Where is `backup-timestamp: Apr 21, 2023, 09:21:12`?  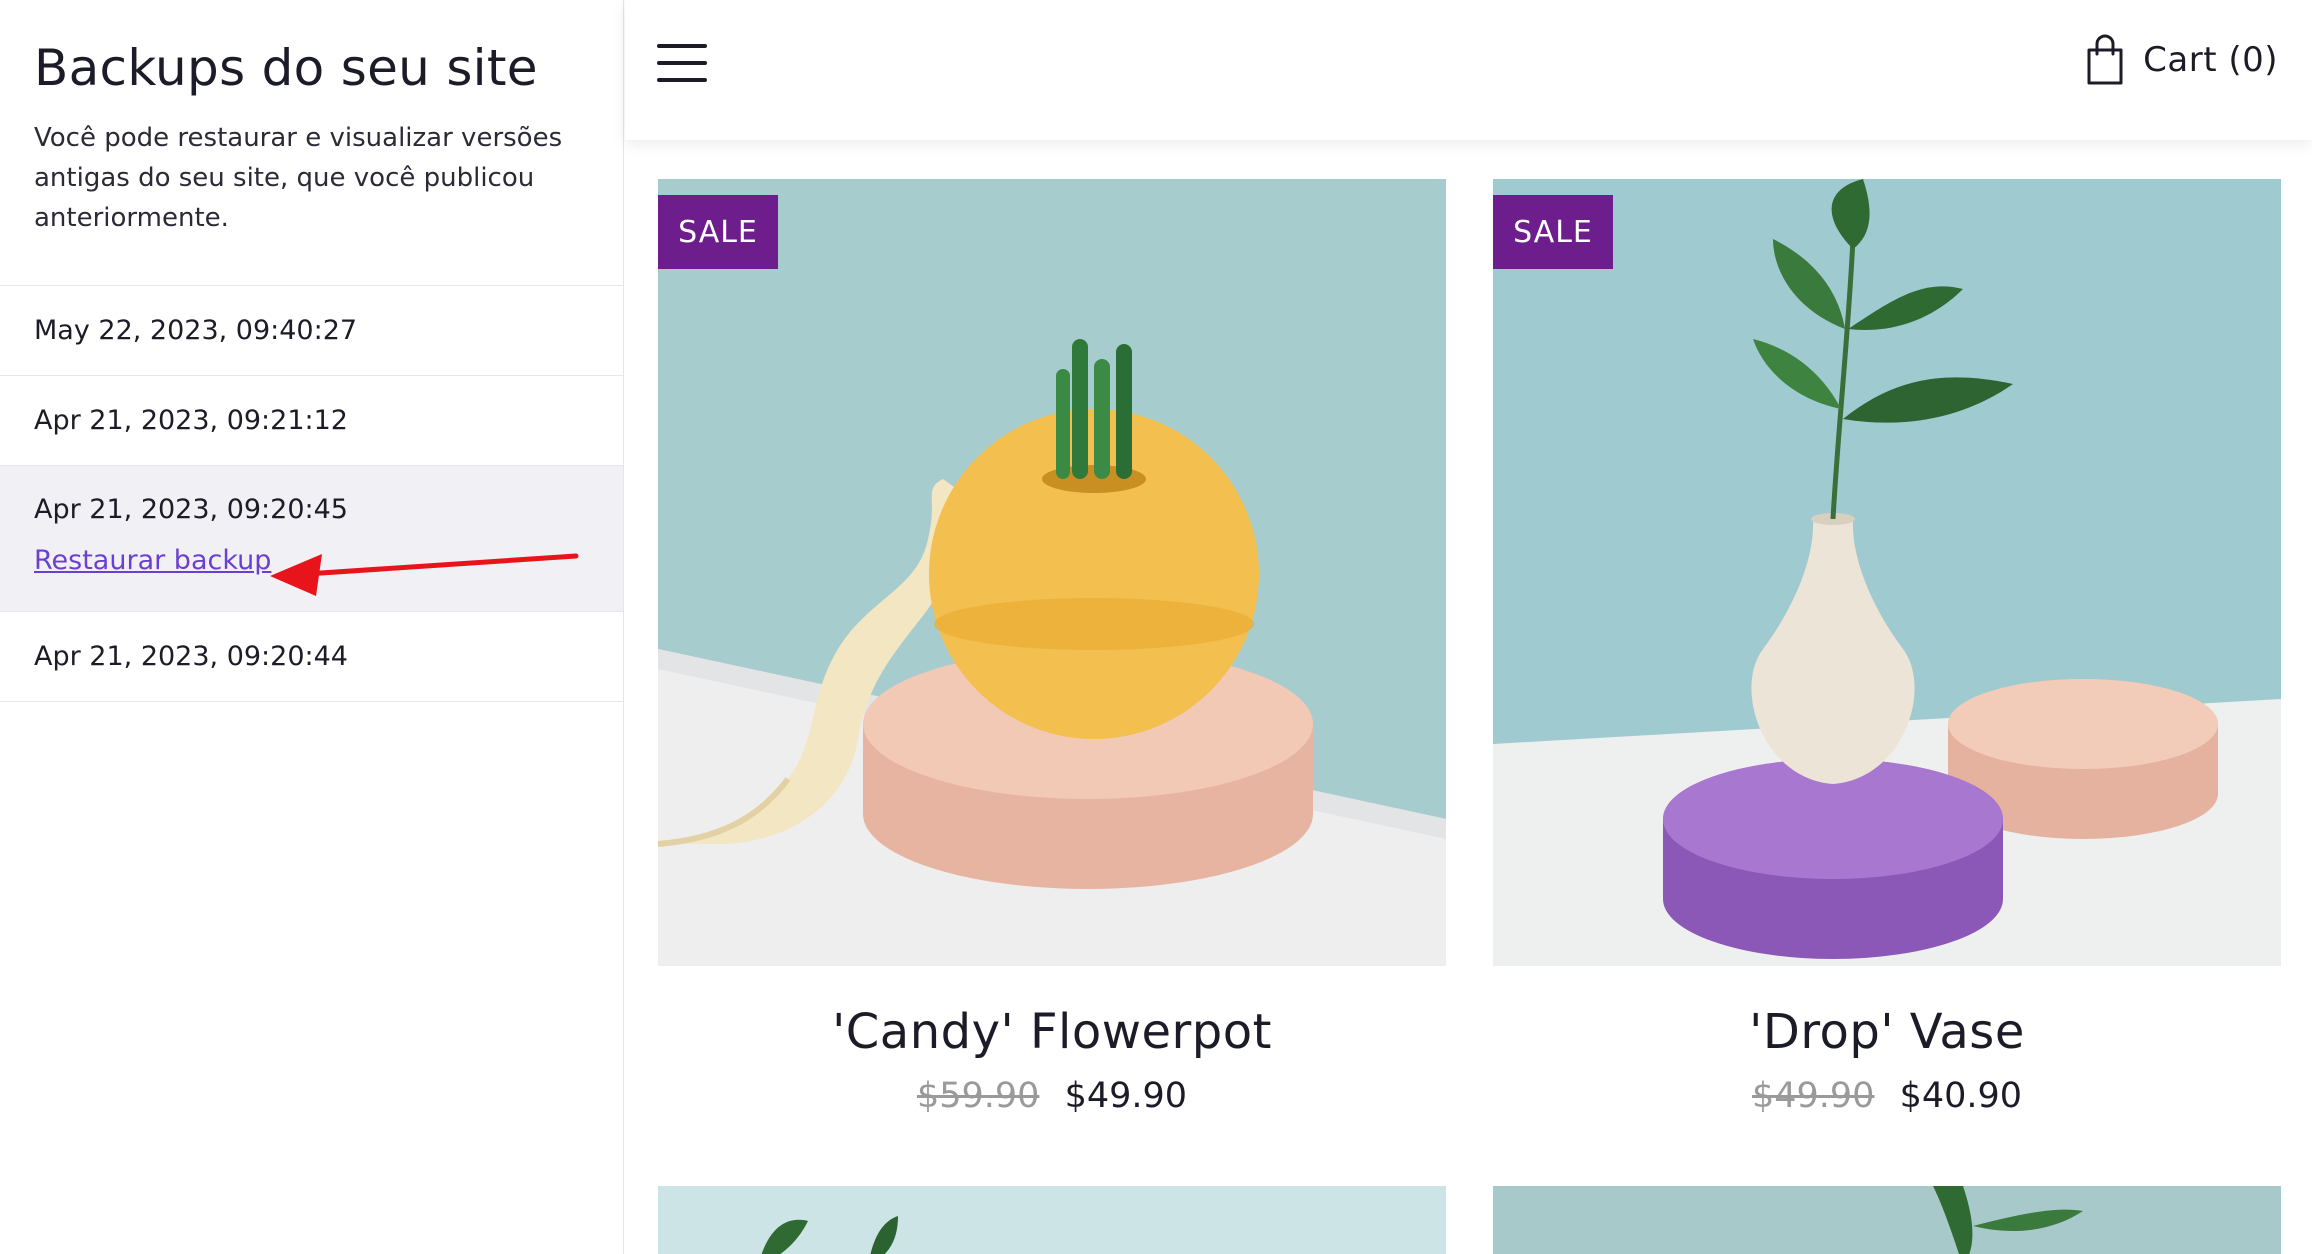 backup-timestamp: Apr 21, 2023, 09:21:12 is located at coordinates (191, 420).